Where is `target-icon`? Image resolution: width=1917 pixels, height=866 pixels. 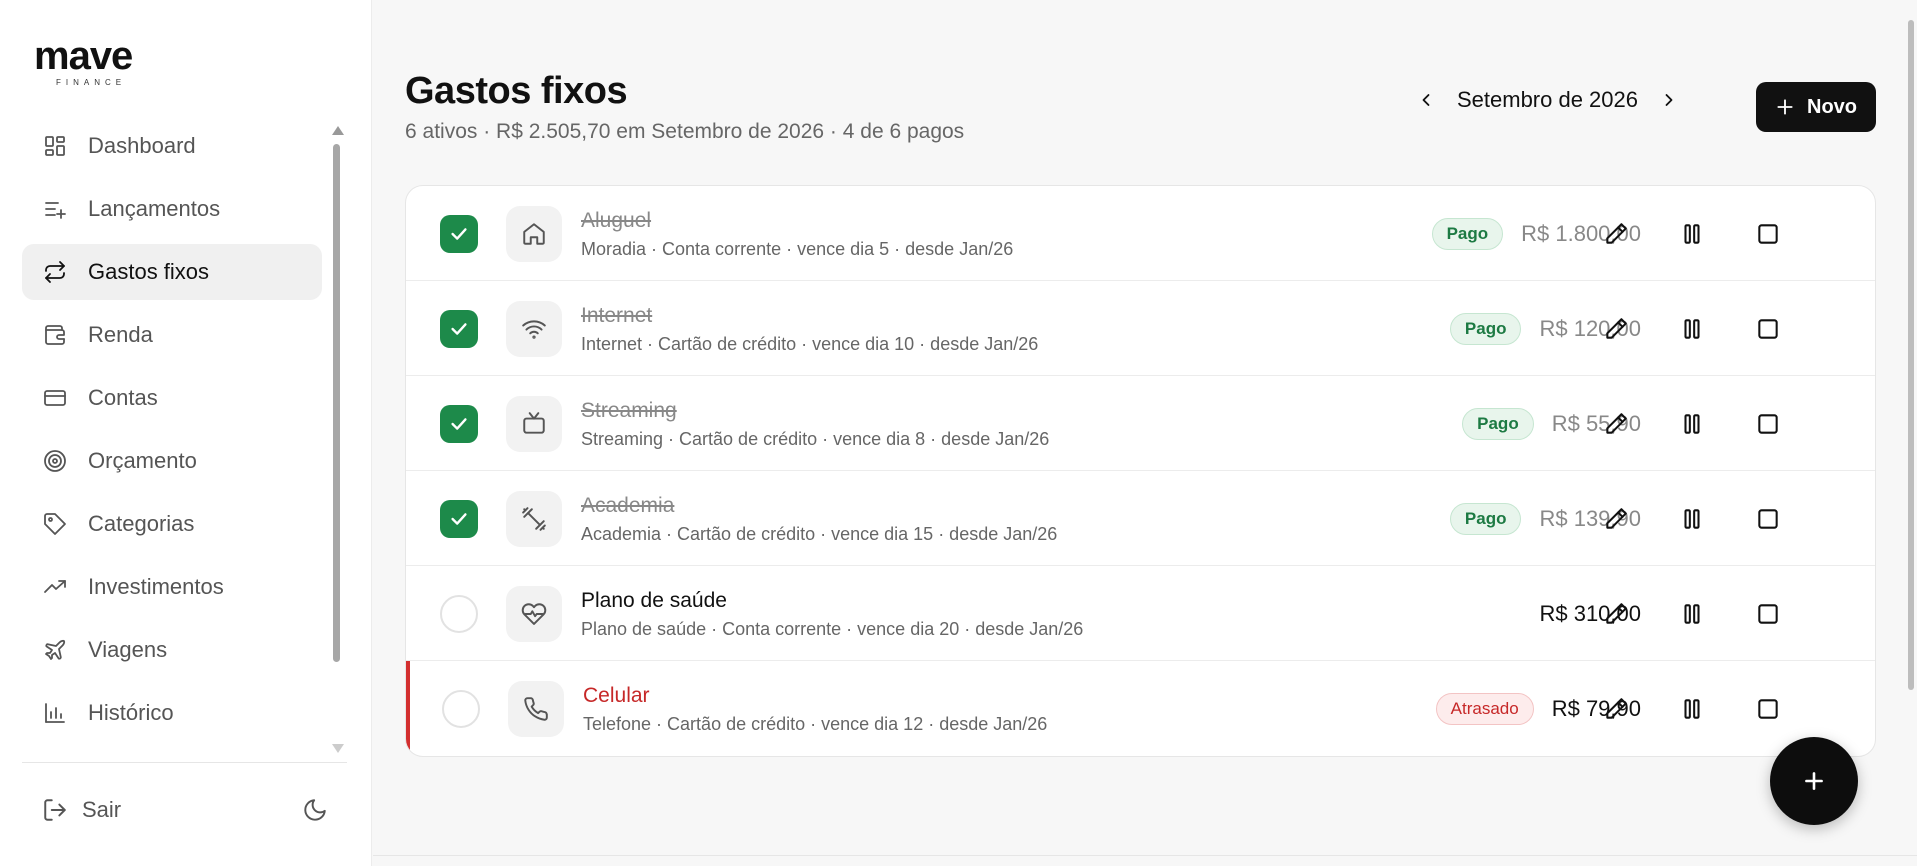 target-icon is located at coordinates (55, 461).